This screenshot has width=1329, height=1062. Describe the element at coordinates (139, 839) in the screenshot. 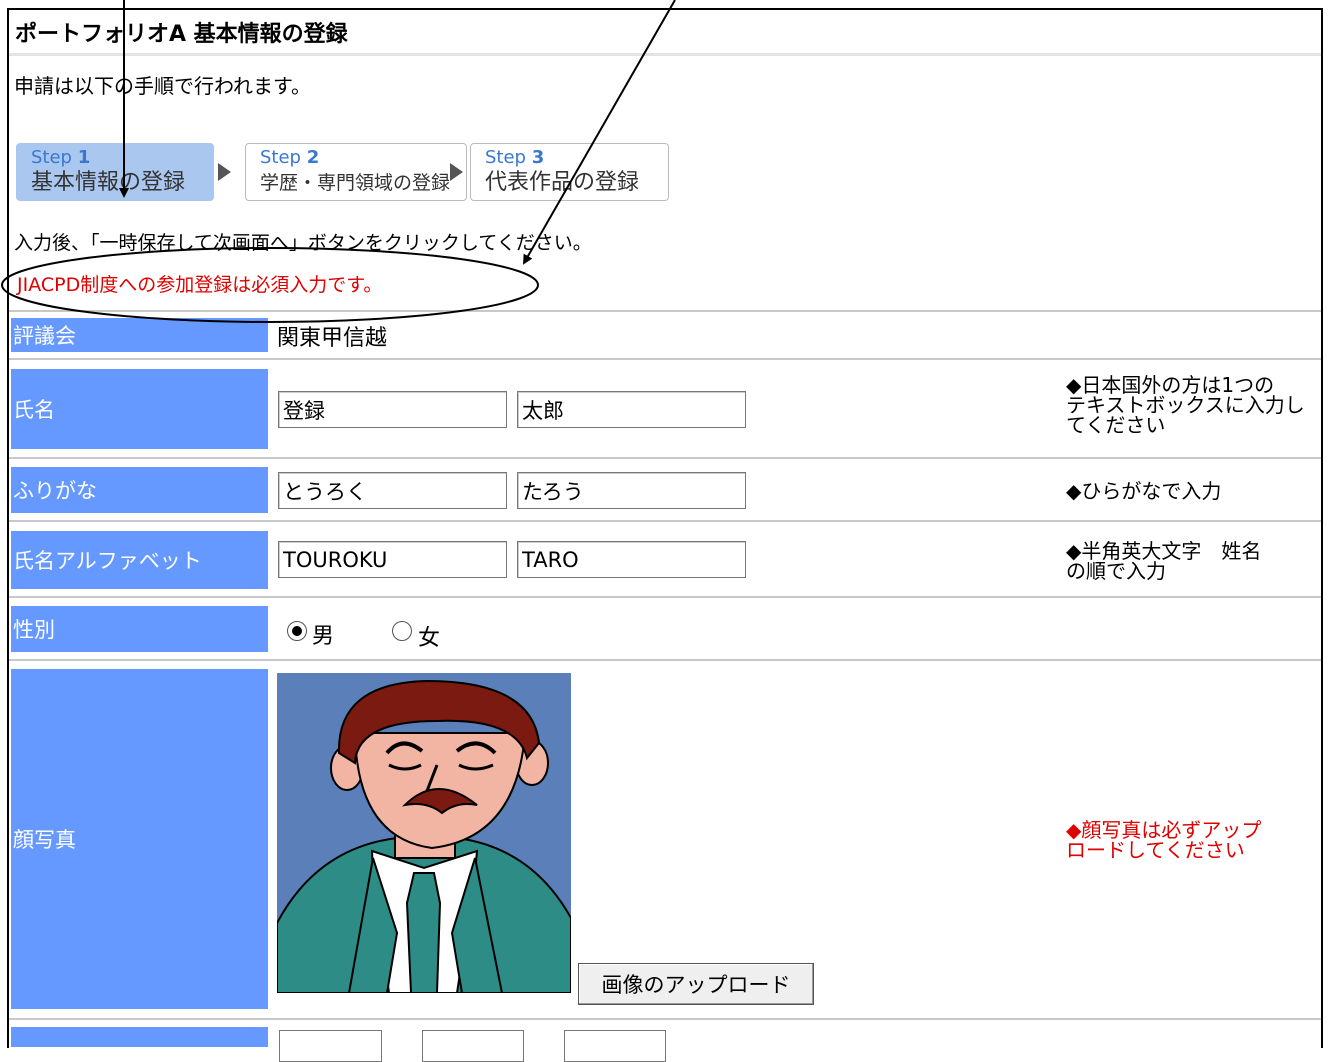

I see `photo-label: 顔写真` at that location.